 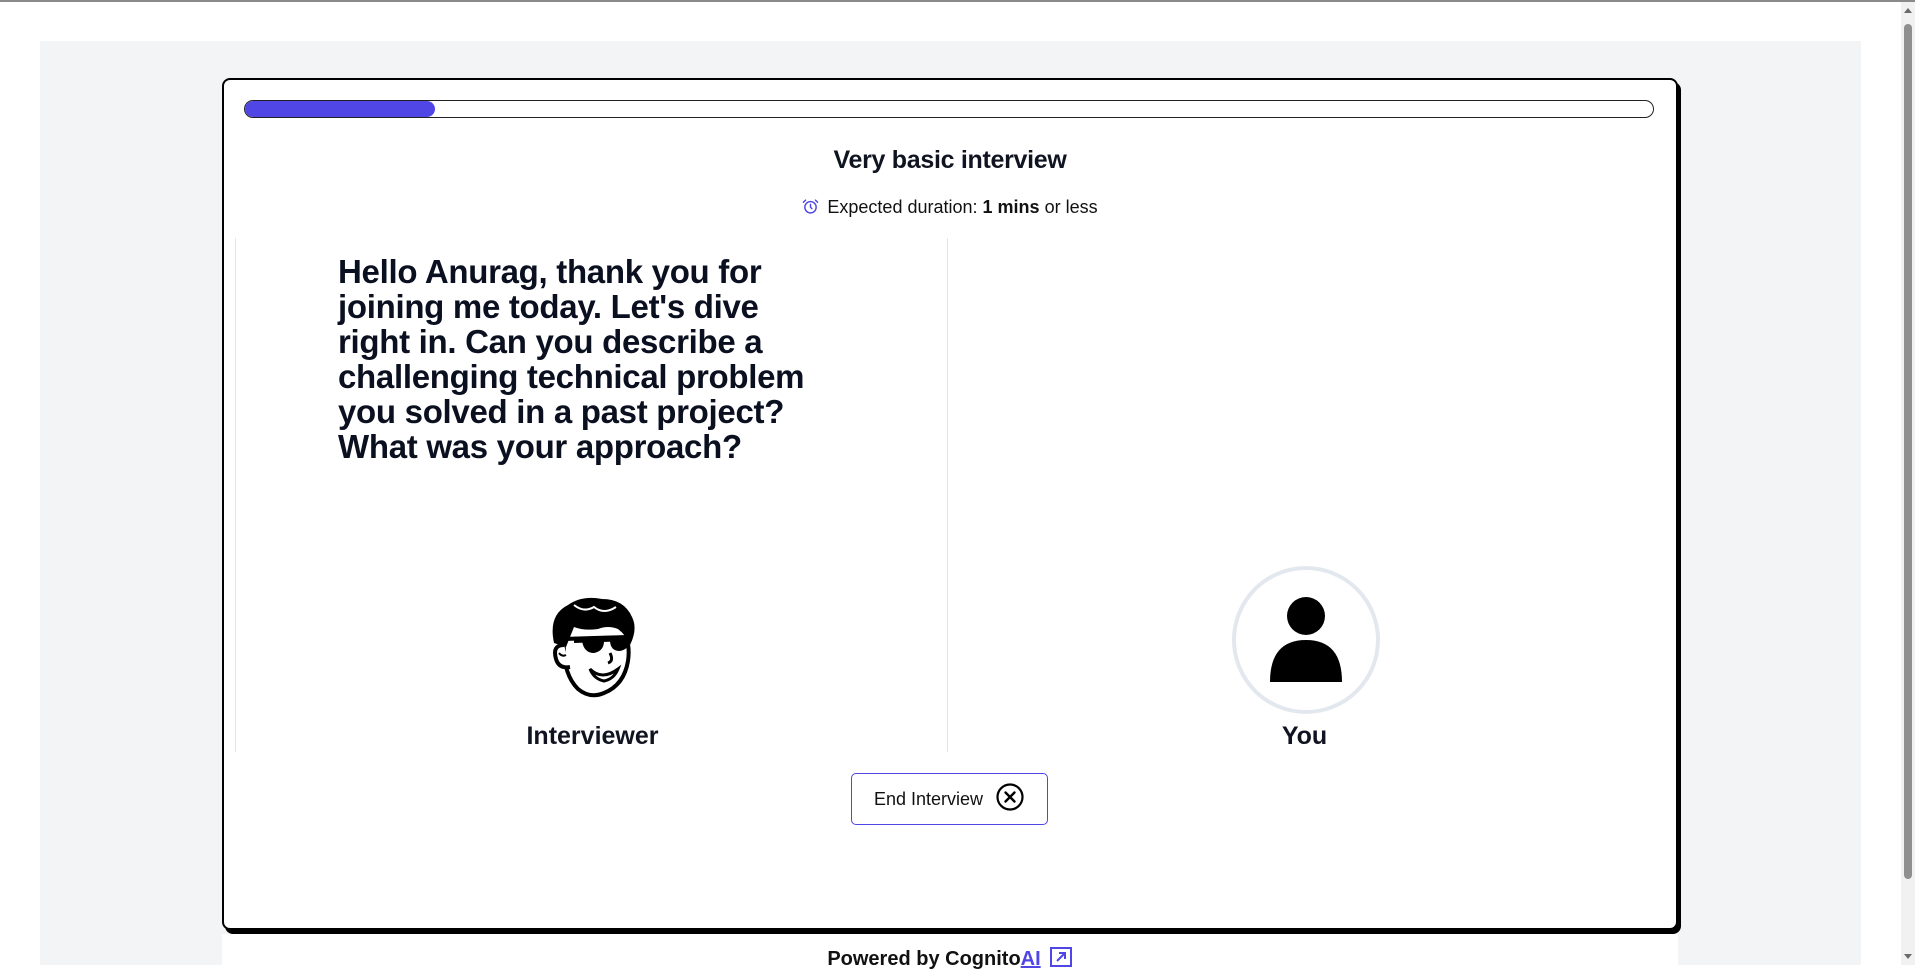 I want to click on brand-accent: AI, so click(x=1030, y=959).